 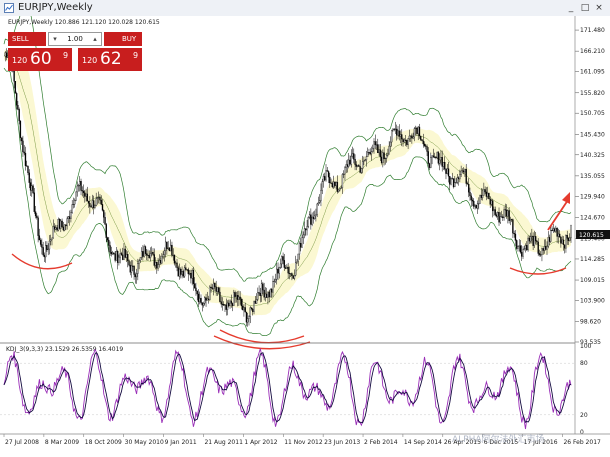 I want to click on lot-increase-icon: ▴, so click(x=95, y=39).